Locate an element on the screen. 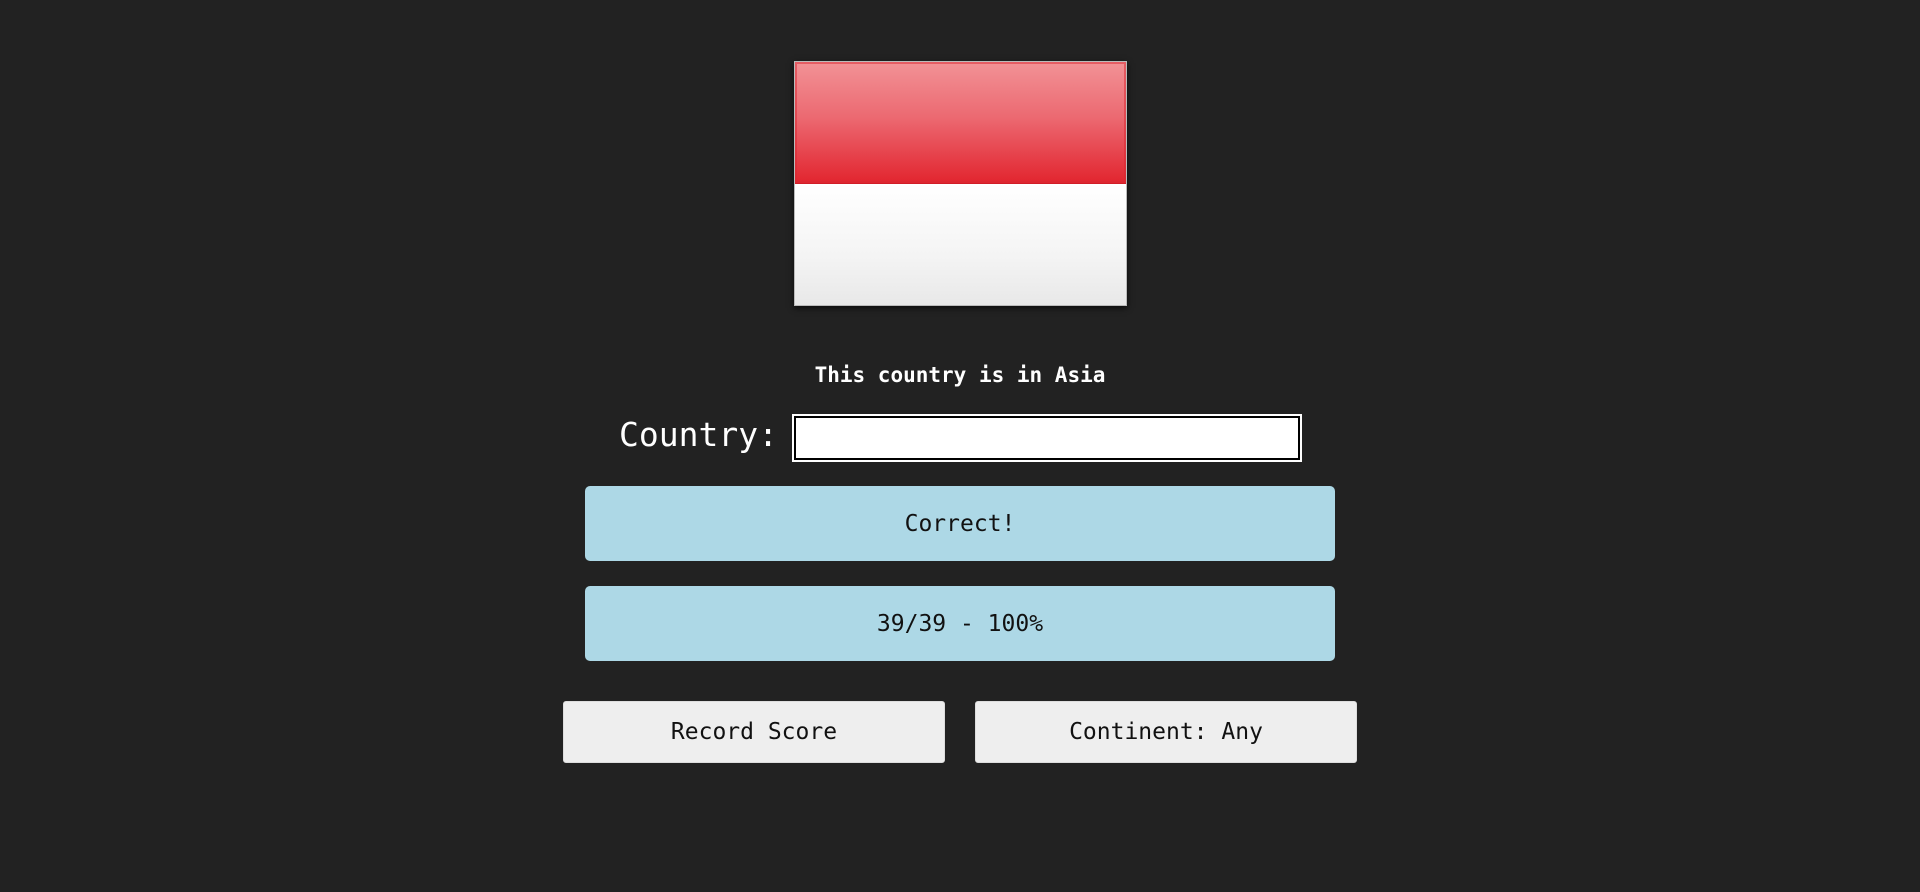  flag-image is located at coordinates (960, 183).